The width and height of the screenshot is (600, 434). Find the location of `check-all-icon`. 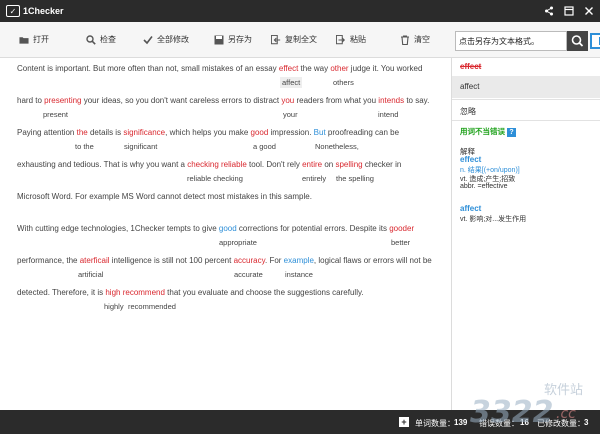

check-all-icon is located at coordinates (148, 39).